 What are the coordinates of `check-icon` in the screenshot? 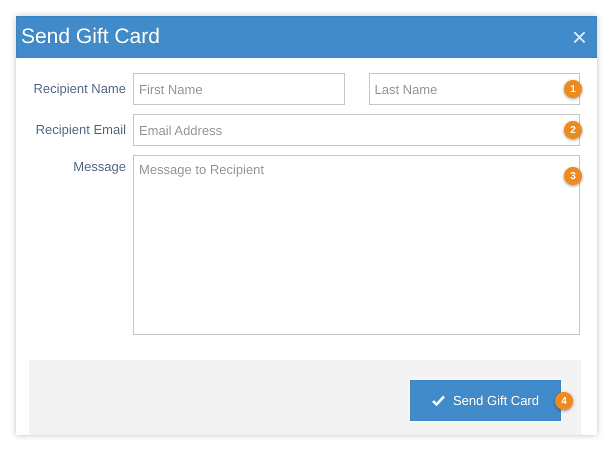 It's located at (438, 400).